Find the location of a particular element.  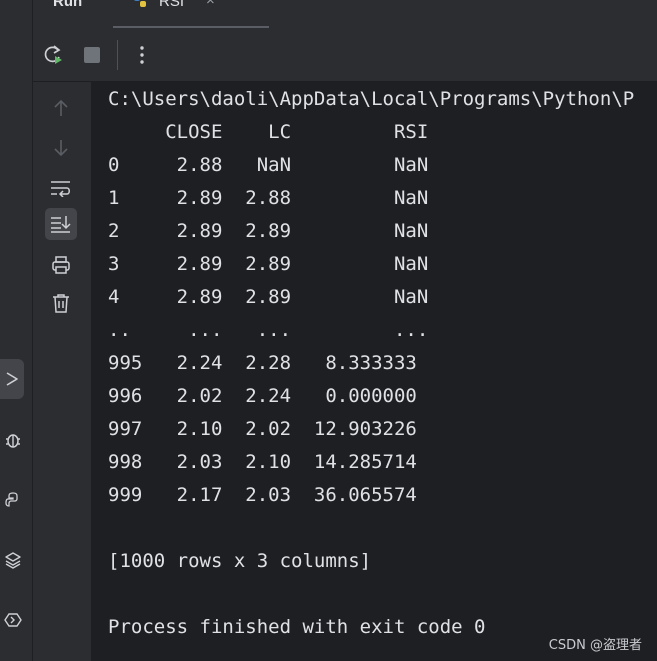

console-line: 996 2.02 2.24 0.000000 is located at coordinates (262, 396).